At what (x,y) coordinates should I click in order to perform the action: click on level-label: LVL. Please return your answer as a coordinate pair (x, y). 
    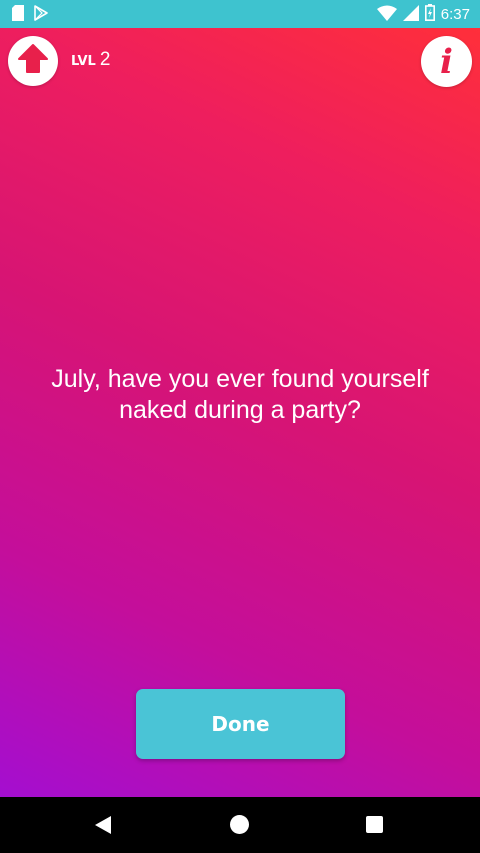
    Looking at the image, I should click on (83, 61).